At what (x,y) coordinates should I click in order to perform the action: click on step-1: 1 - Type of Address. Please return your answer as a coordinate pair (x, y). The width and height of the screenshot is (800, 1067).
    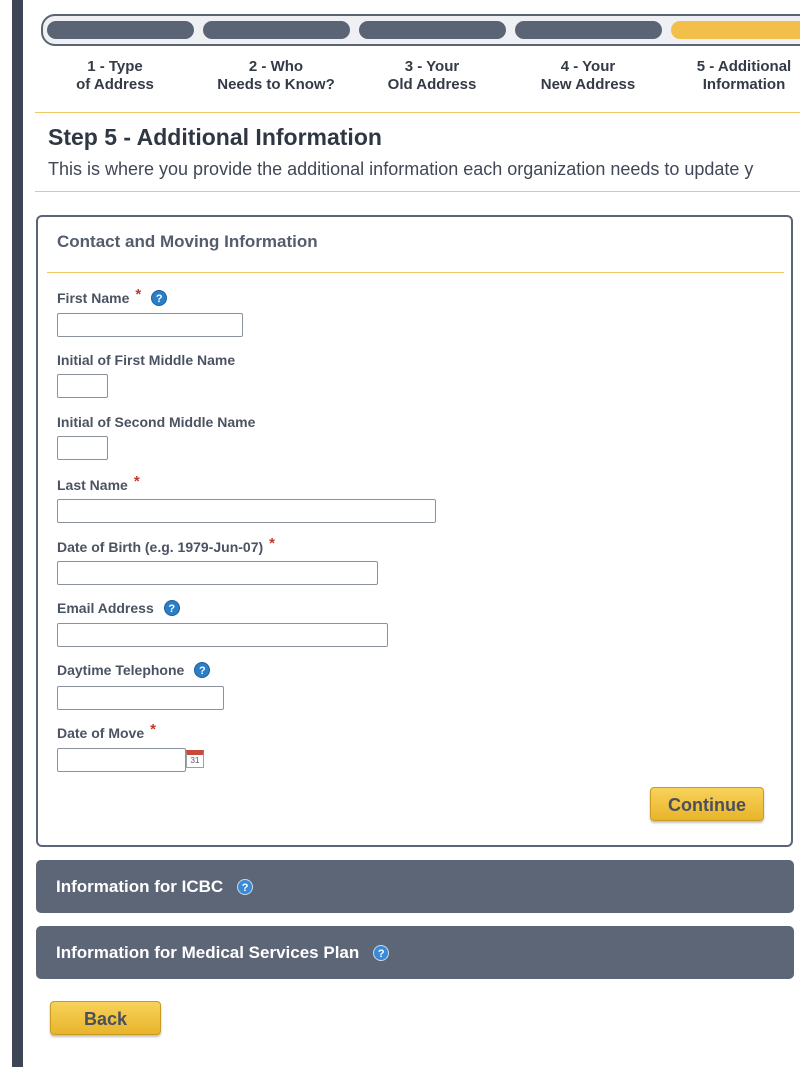
    Looking at the image, I should click on (115, 76).